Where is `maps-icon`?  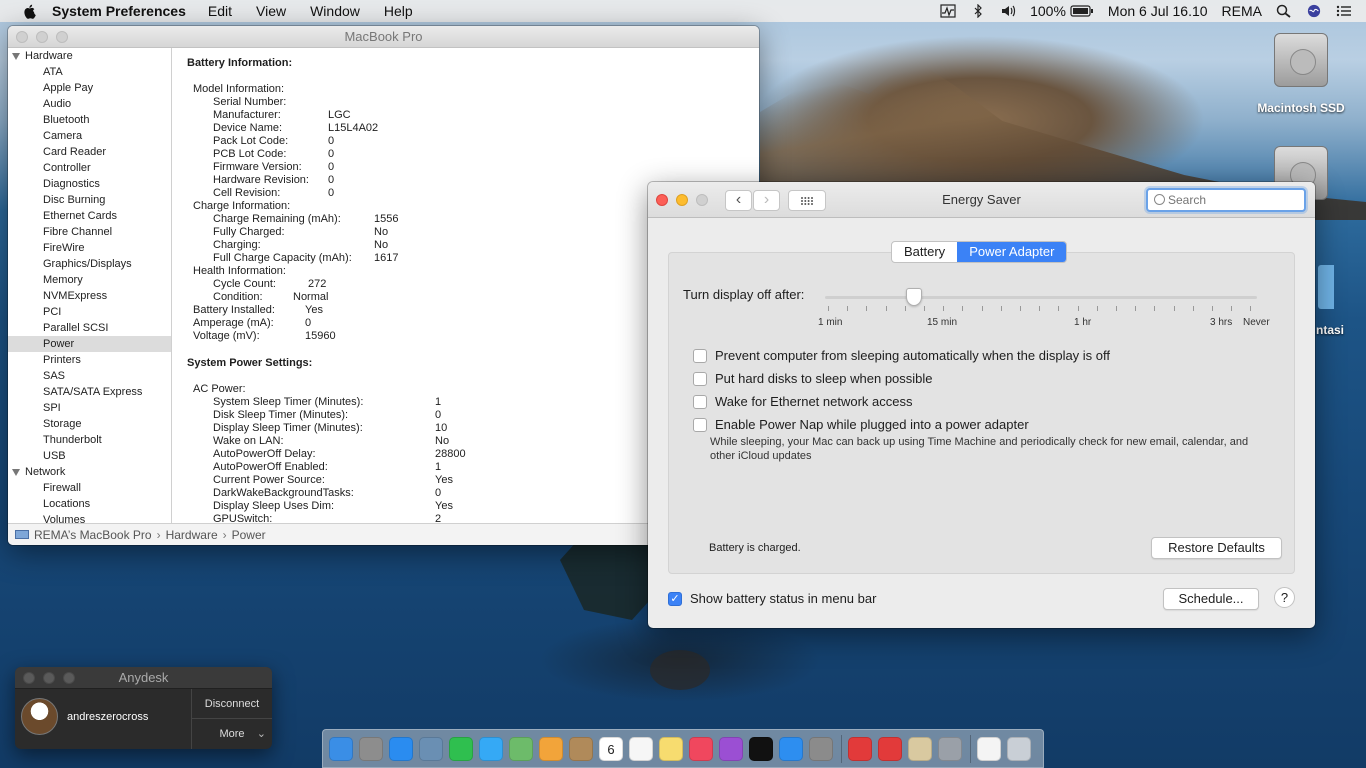
maps-icon is located at coordinates (521, 748).